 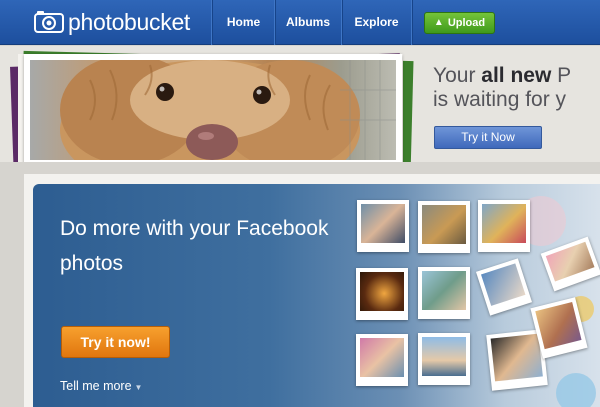 What do you see at coordinates (129, 21) in the screenshot?
I see `logo-text: photobucket` at bounding box center [129, 21].